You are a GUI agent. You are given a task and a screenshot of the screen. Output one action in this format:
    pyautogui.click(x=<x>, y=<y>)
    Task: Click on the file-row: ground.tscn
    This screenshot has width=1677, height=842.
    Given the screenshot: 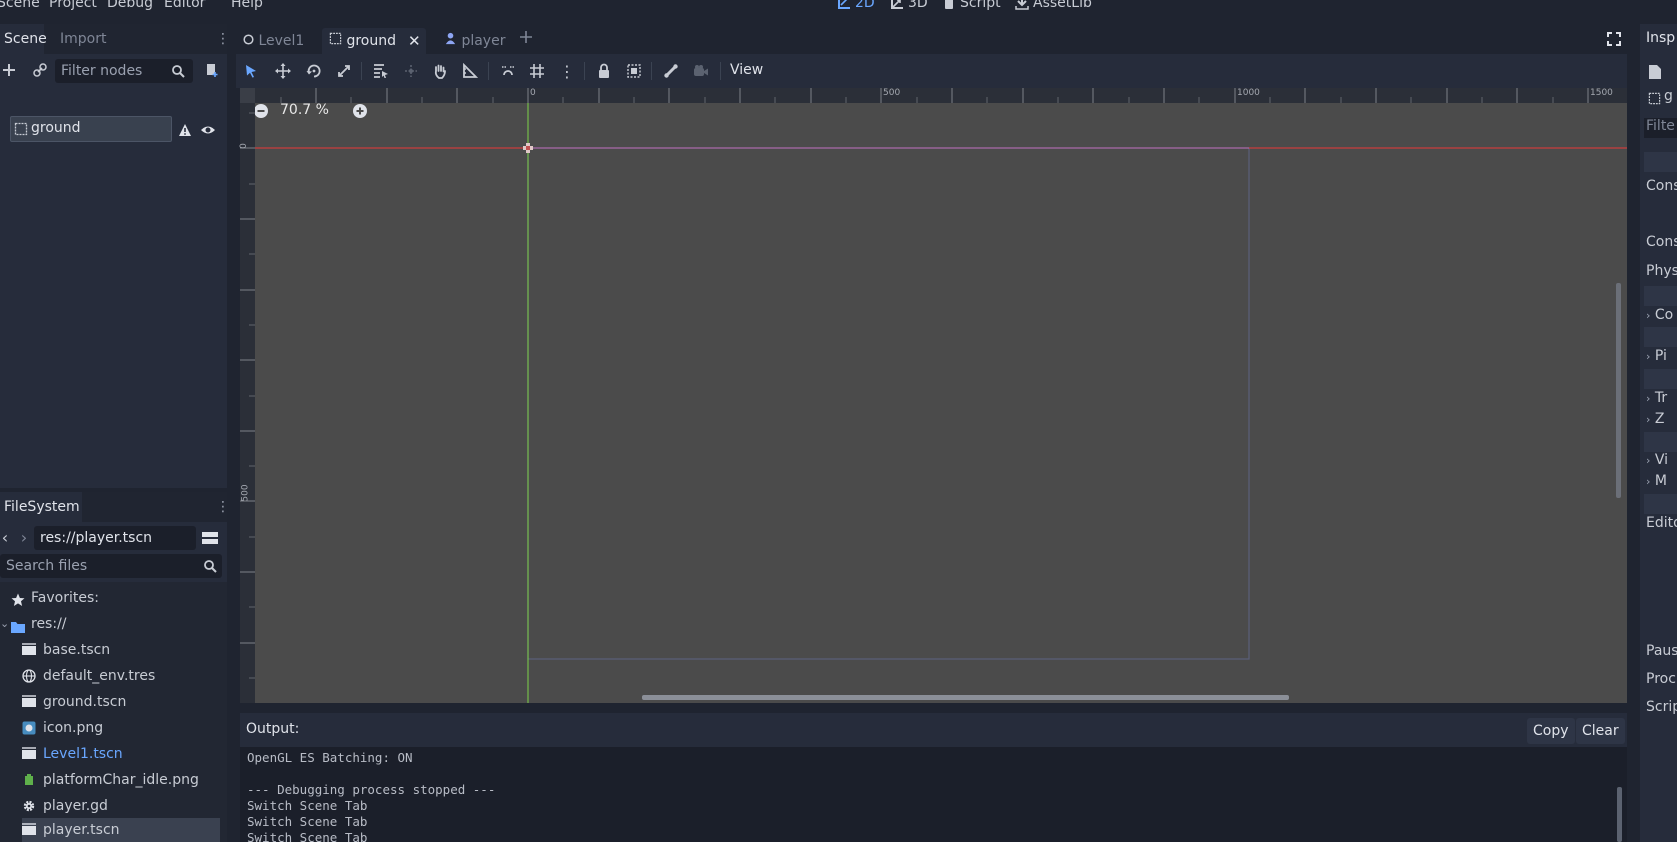 What is the action you would take?
    pyautogui.click(x=113, y=702)
    